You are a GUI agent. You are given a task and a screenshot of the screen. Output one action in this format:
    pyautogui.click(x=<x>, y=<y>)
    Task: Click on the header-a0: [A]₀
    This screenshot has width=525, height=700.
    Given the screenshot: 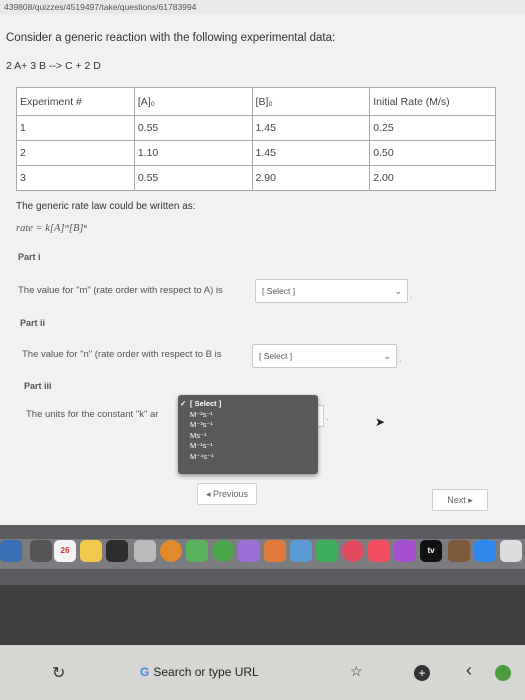 What is the action you would take?
    pyautogui.click(x=193, y=101)
    